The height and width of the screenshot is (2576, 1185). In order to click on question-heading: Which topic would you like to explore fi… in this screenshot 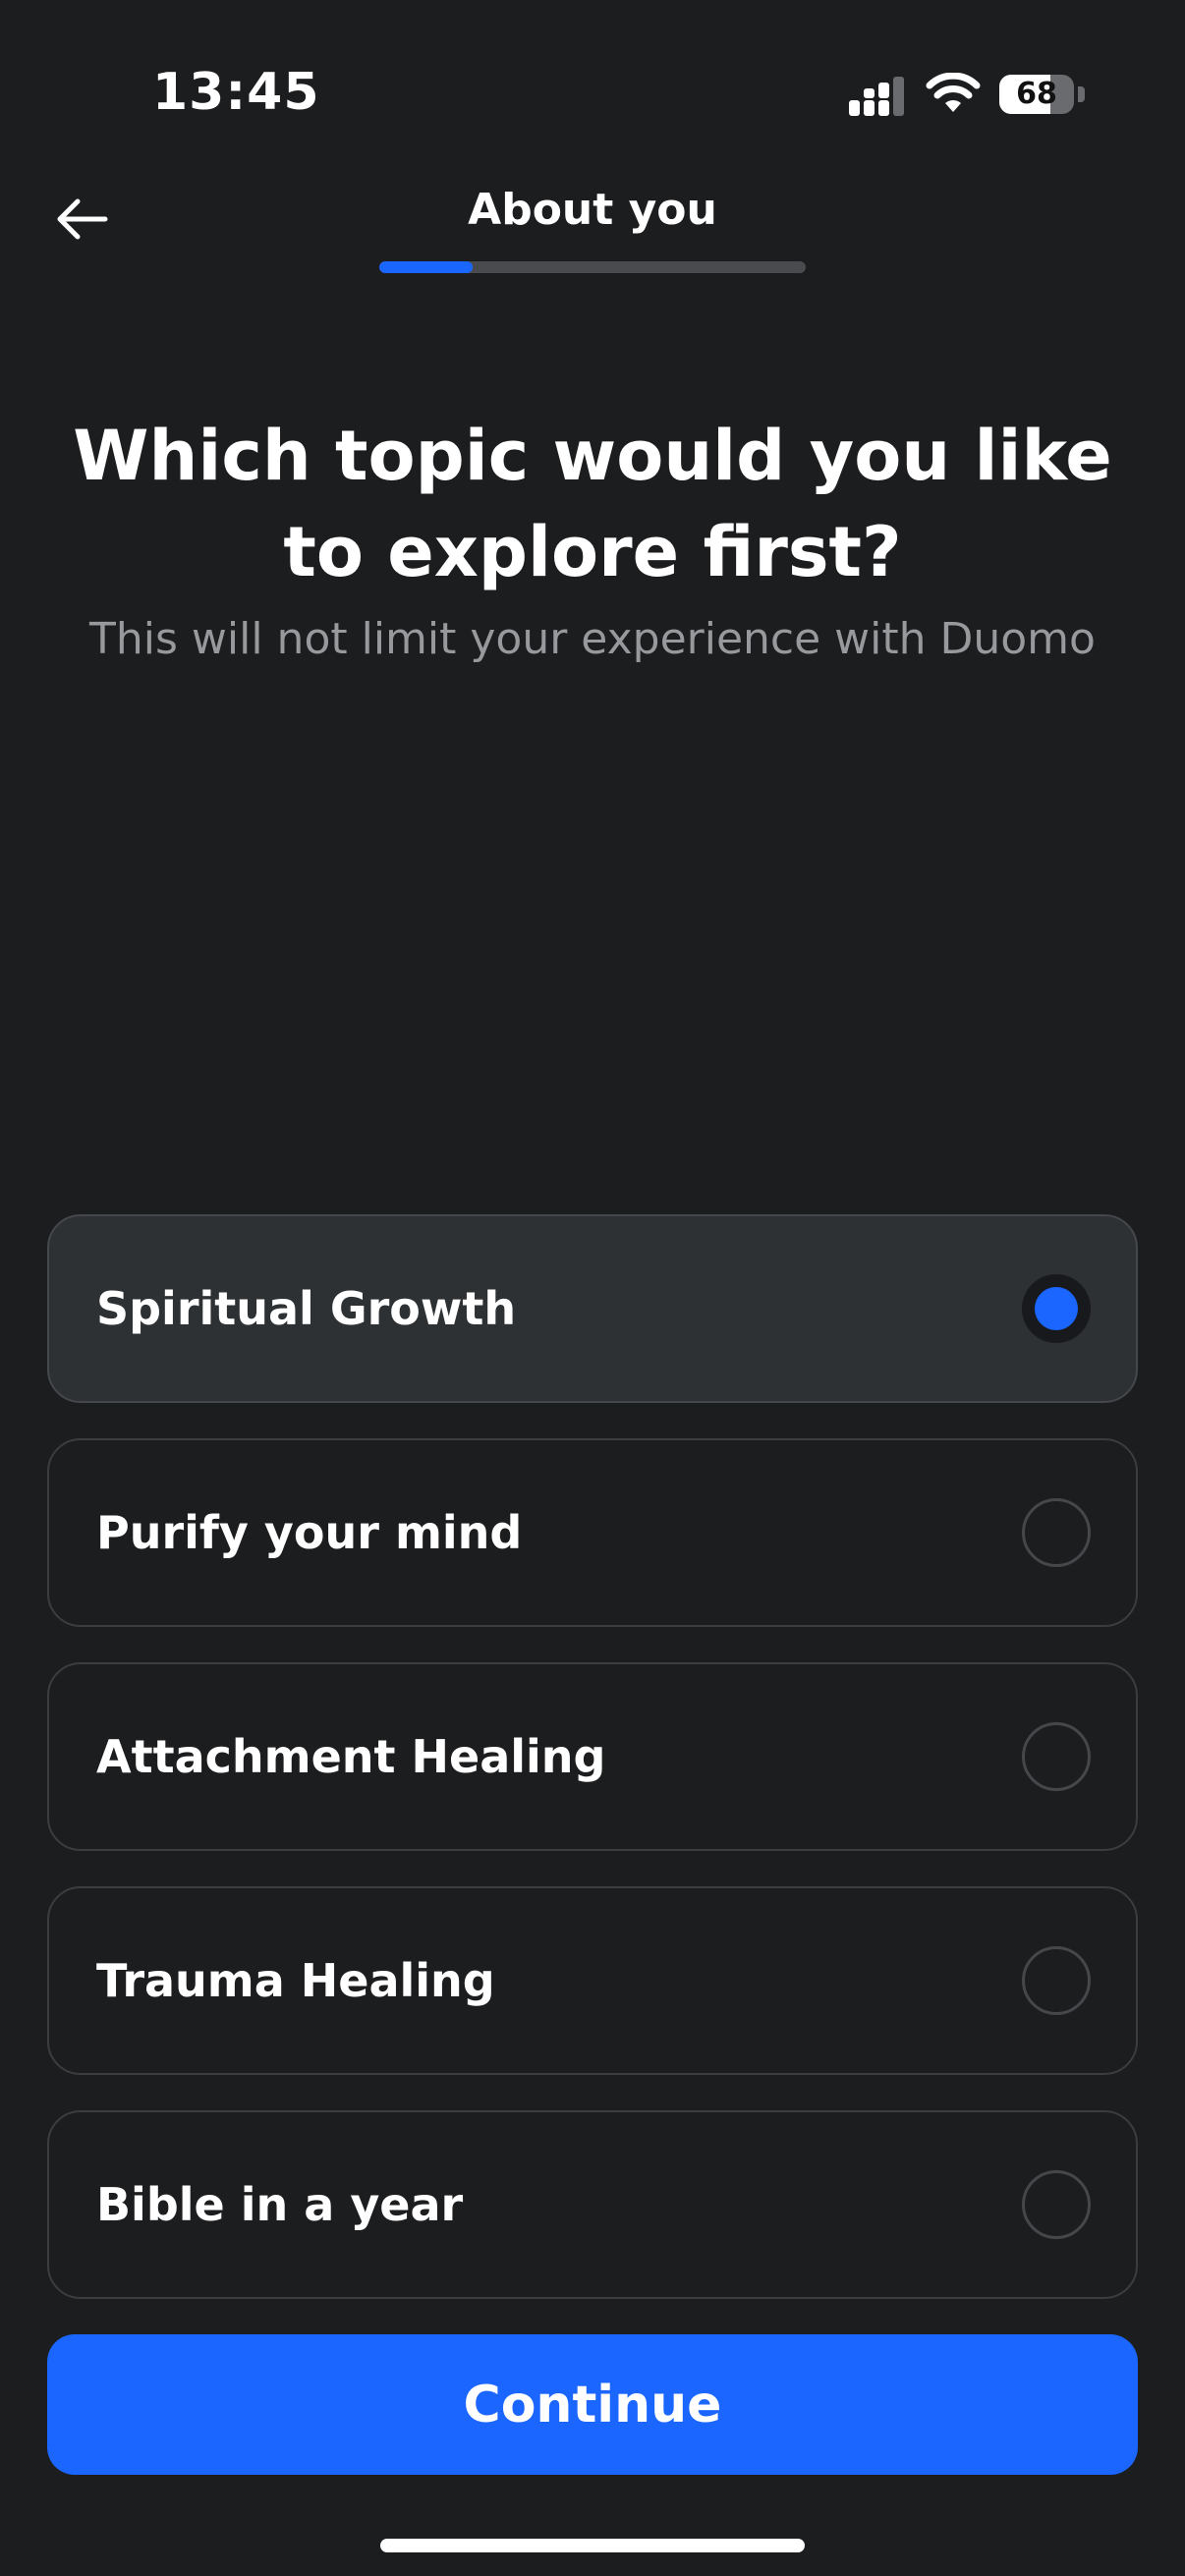, I will do `click(592, 504)`.